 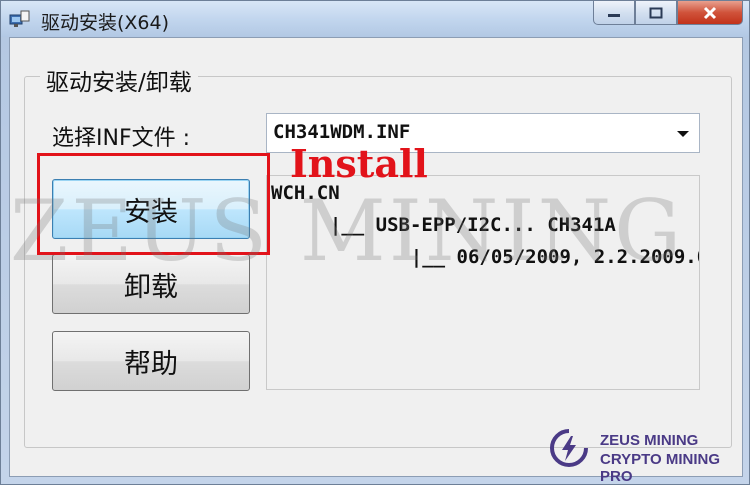 I want to click on help-button: 帮助, so click(x=151, y=361).